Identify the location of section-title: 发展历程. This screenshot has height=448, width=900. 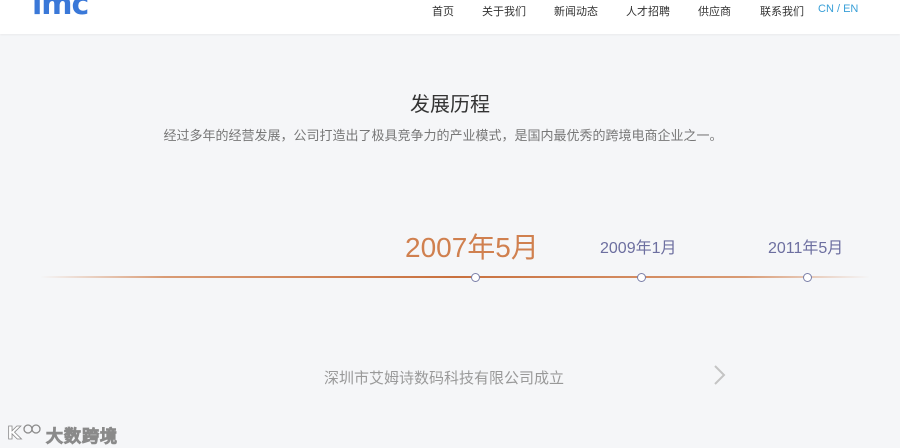
(450, 105).